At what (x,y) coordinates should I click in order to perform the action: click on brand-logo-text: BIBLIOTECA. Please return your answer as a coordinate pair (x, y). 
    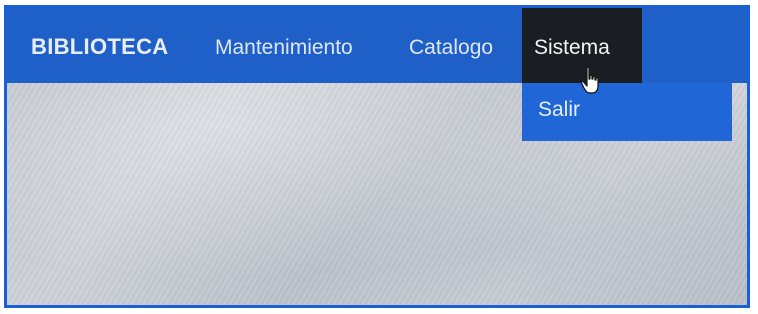
    Looking at the image, I should click on (99, 47).